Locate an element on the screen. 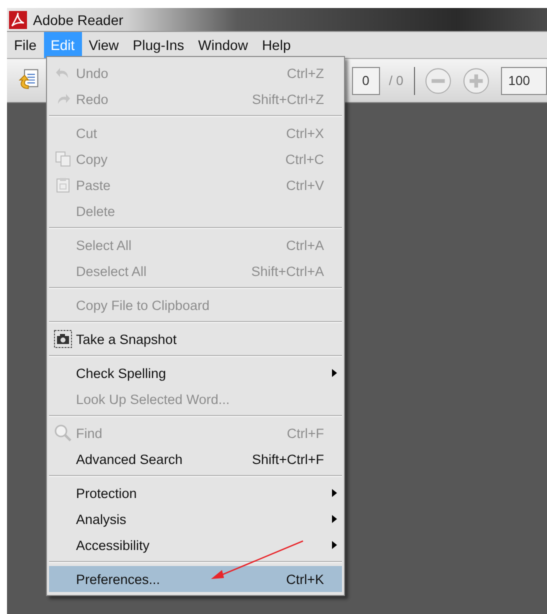 This screenshot has height=614, width=547. search-icon is located at coordinates (63, 433).